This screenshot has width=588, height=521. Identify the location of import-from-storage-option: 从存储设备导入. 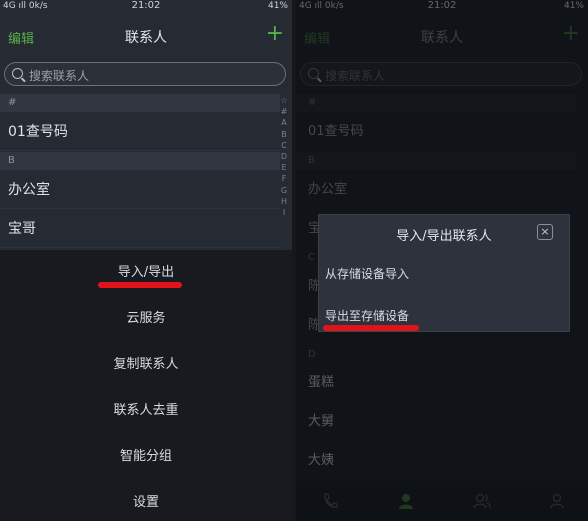
(367, 273).